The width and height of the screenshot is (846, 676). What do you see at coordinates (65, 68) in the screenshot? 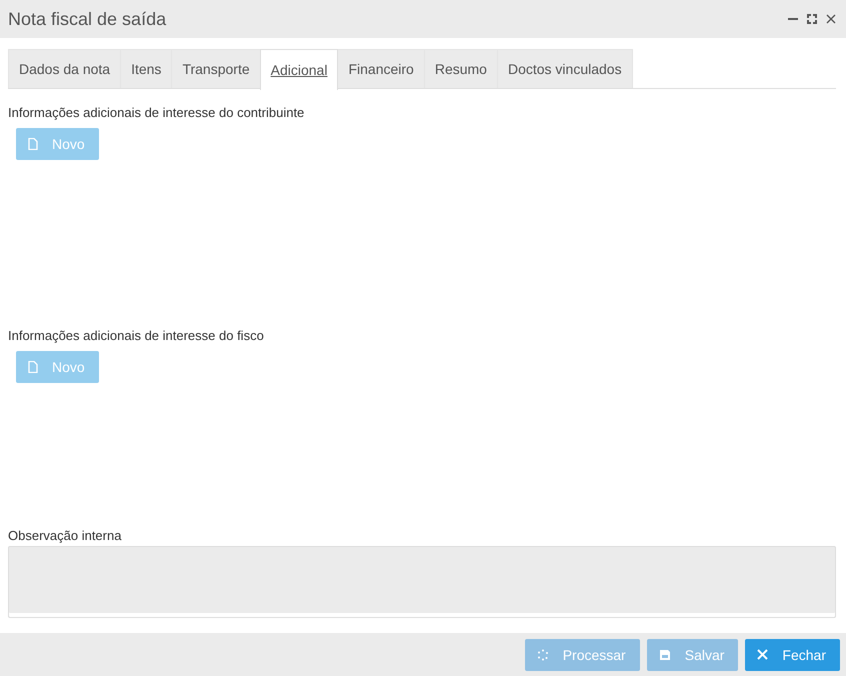
I see `tab: Dados da nota` at bounding box center [65, 68].